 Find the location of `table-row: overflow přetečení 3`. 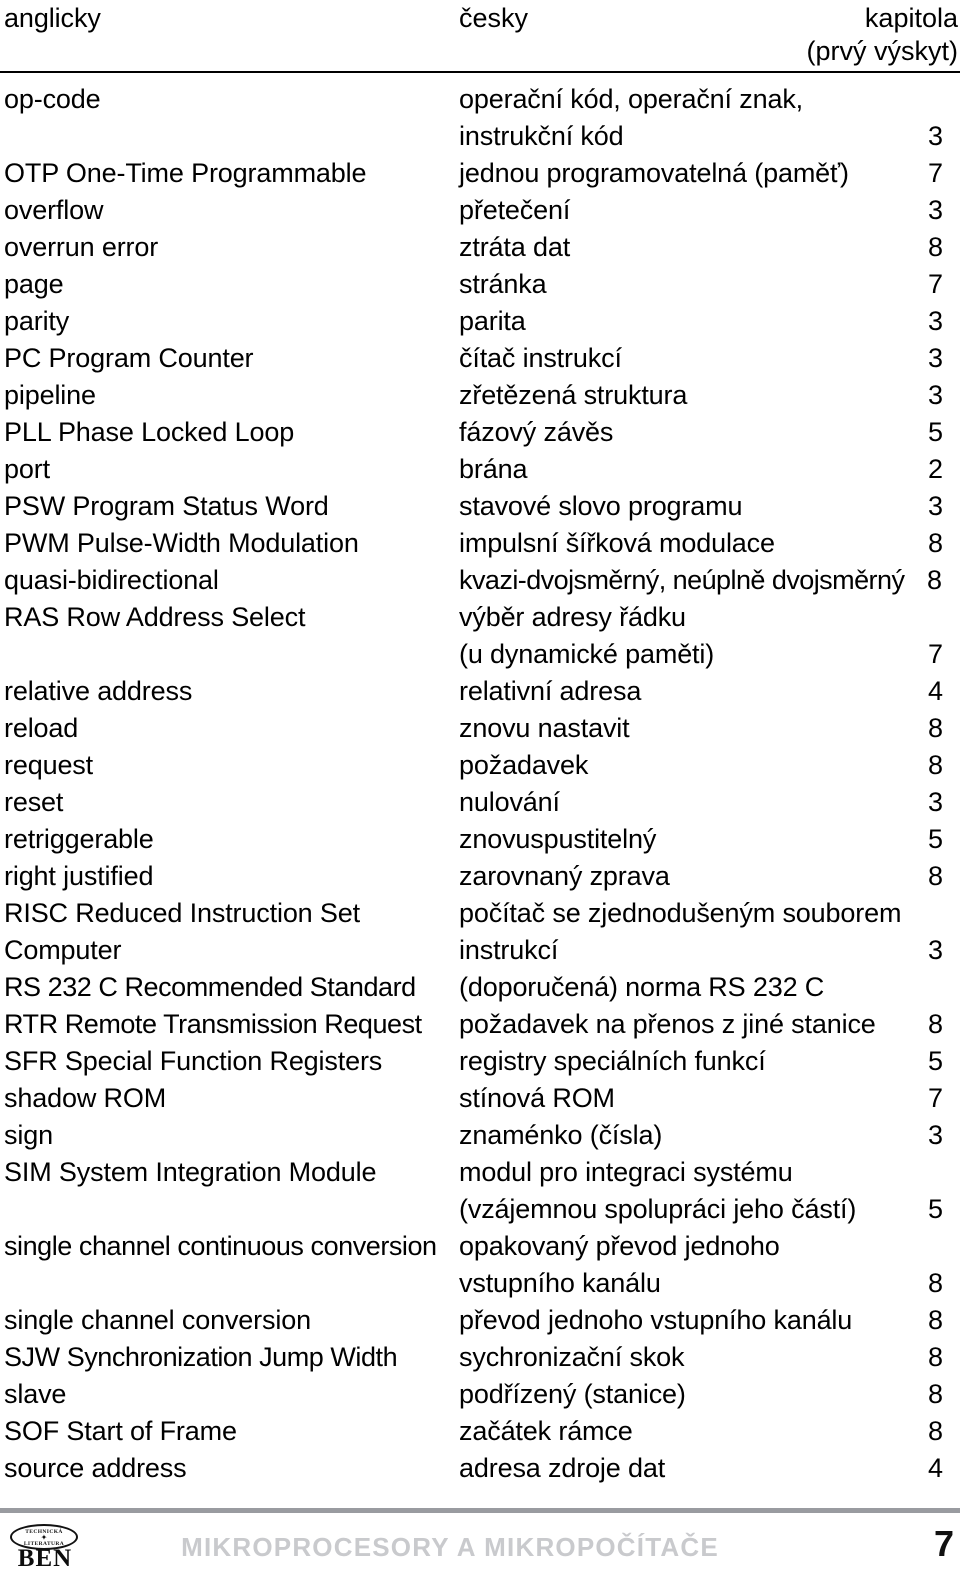

table-row: overflow přetečení 3 is located at coordinates (480, 211).